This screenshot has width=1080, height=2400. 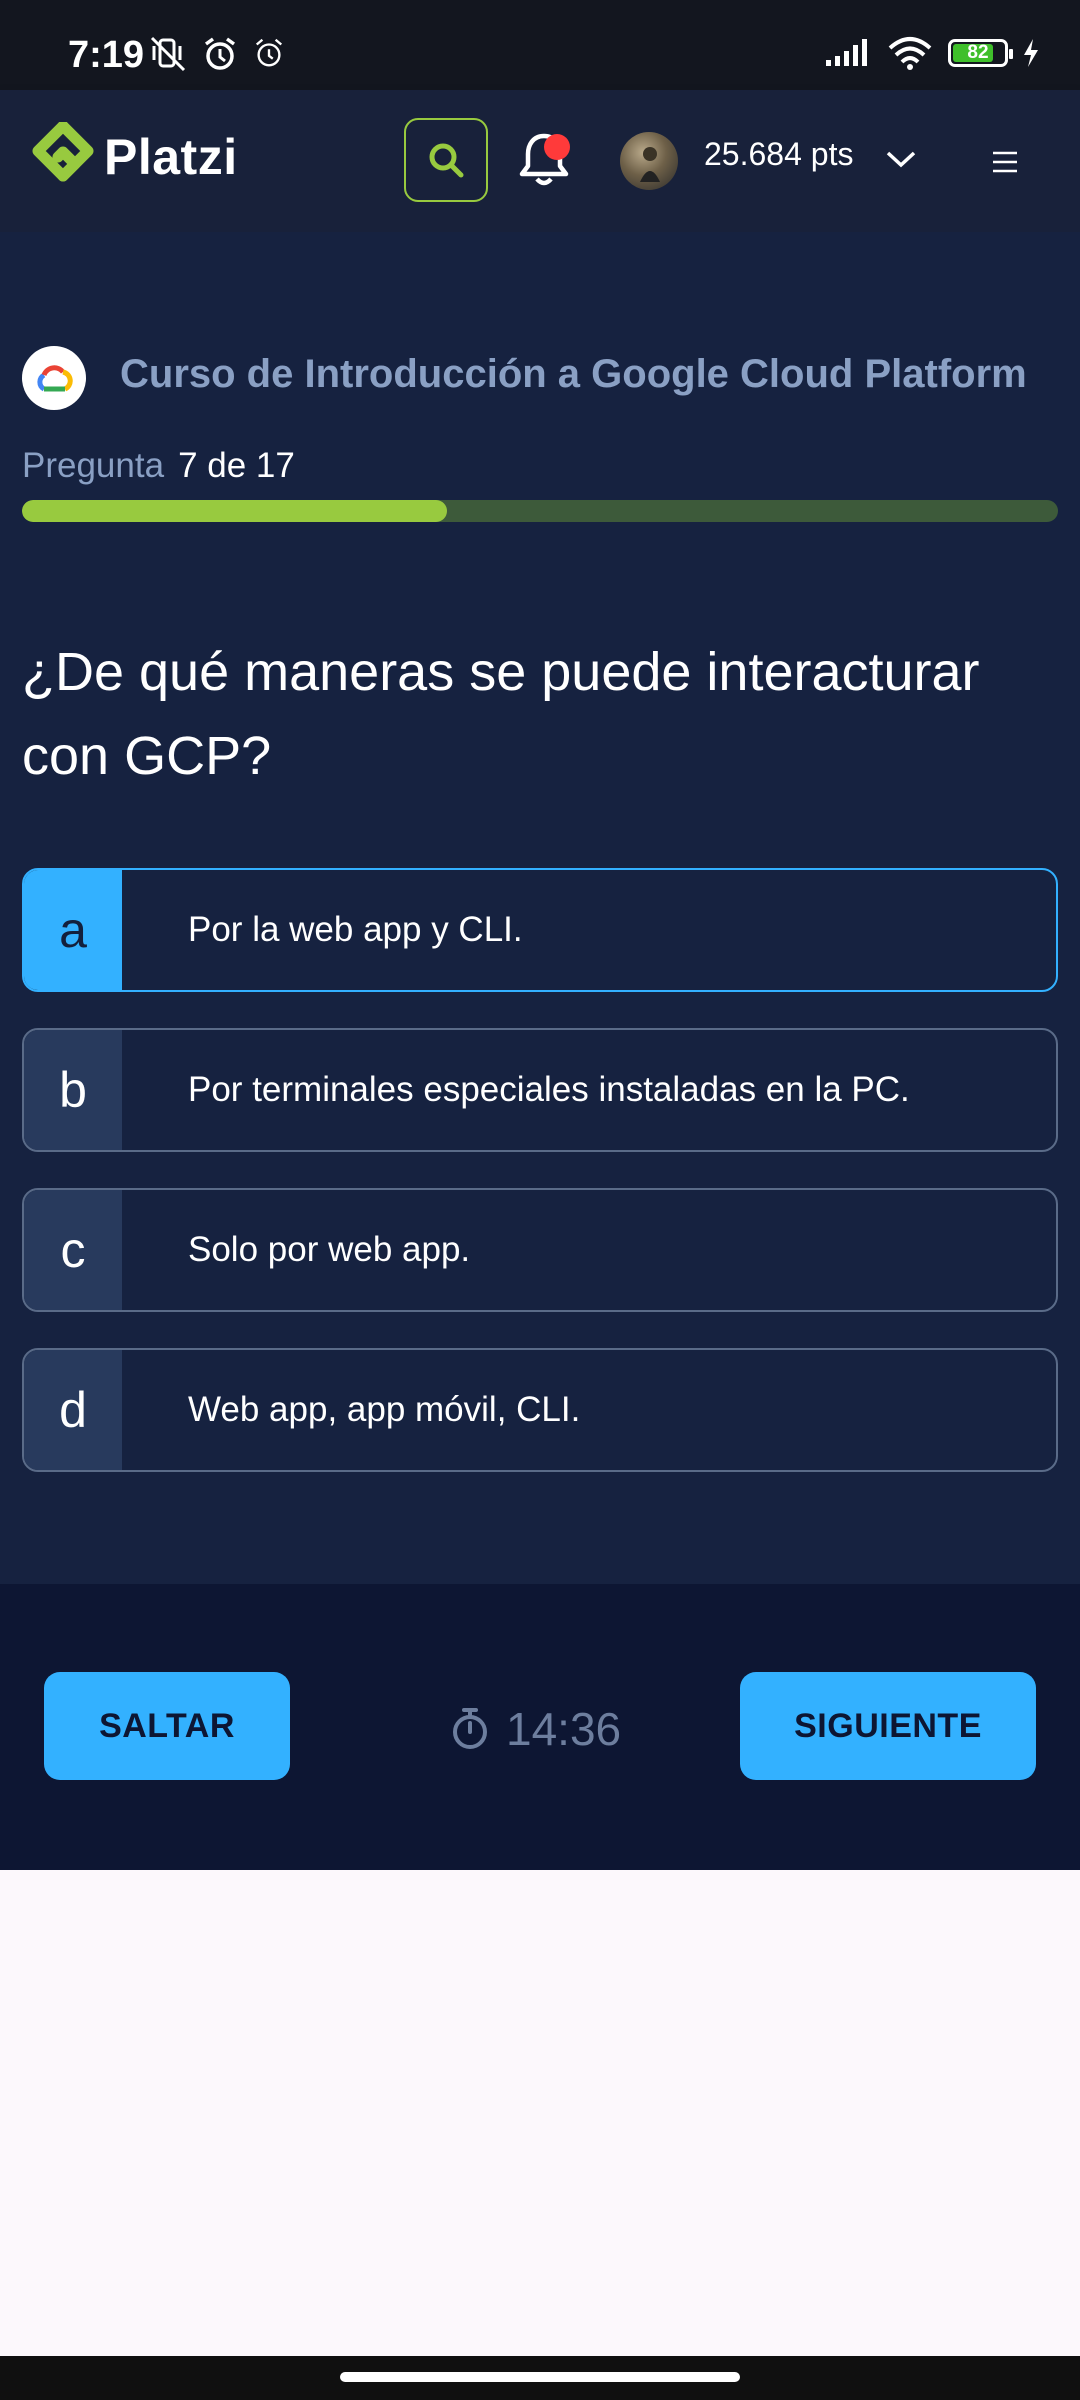 I want to click on avatar-image, so click(x=650, y=164).